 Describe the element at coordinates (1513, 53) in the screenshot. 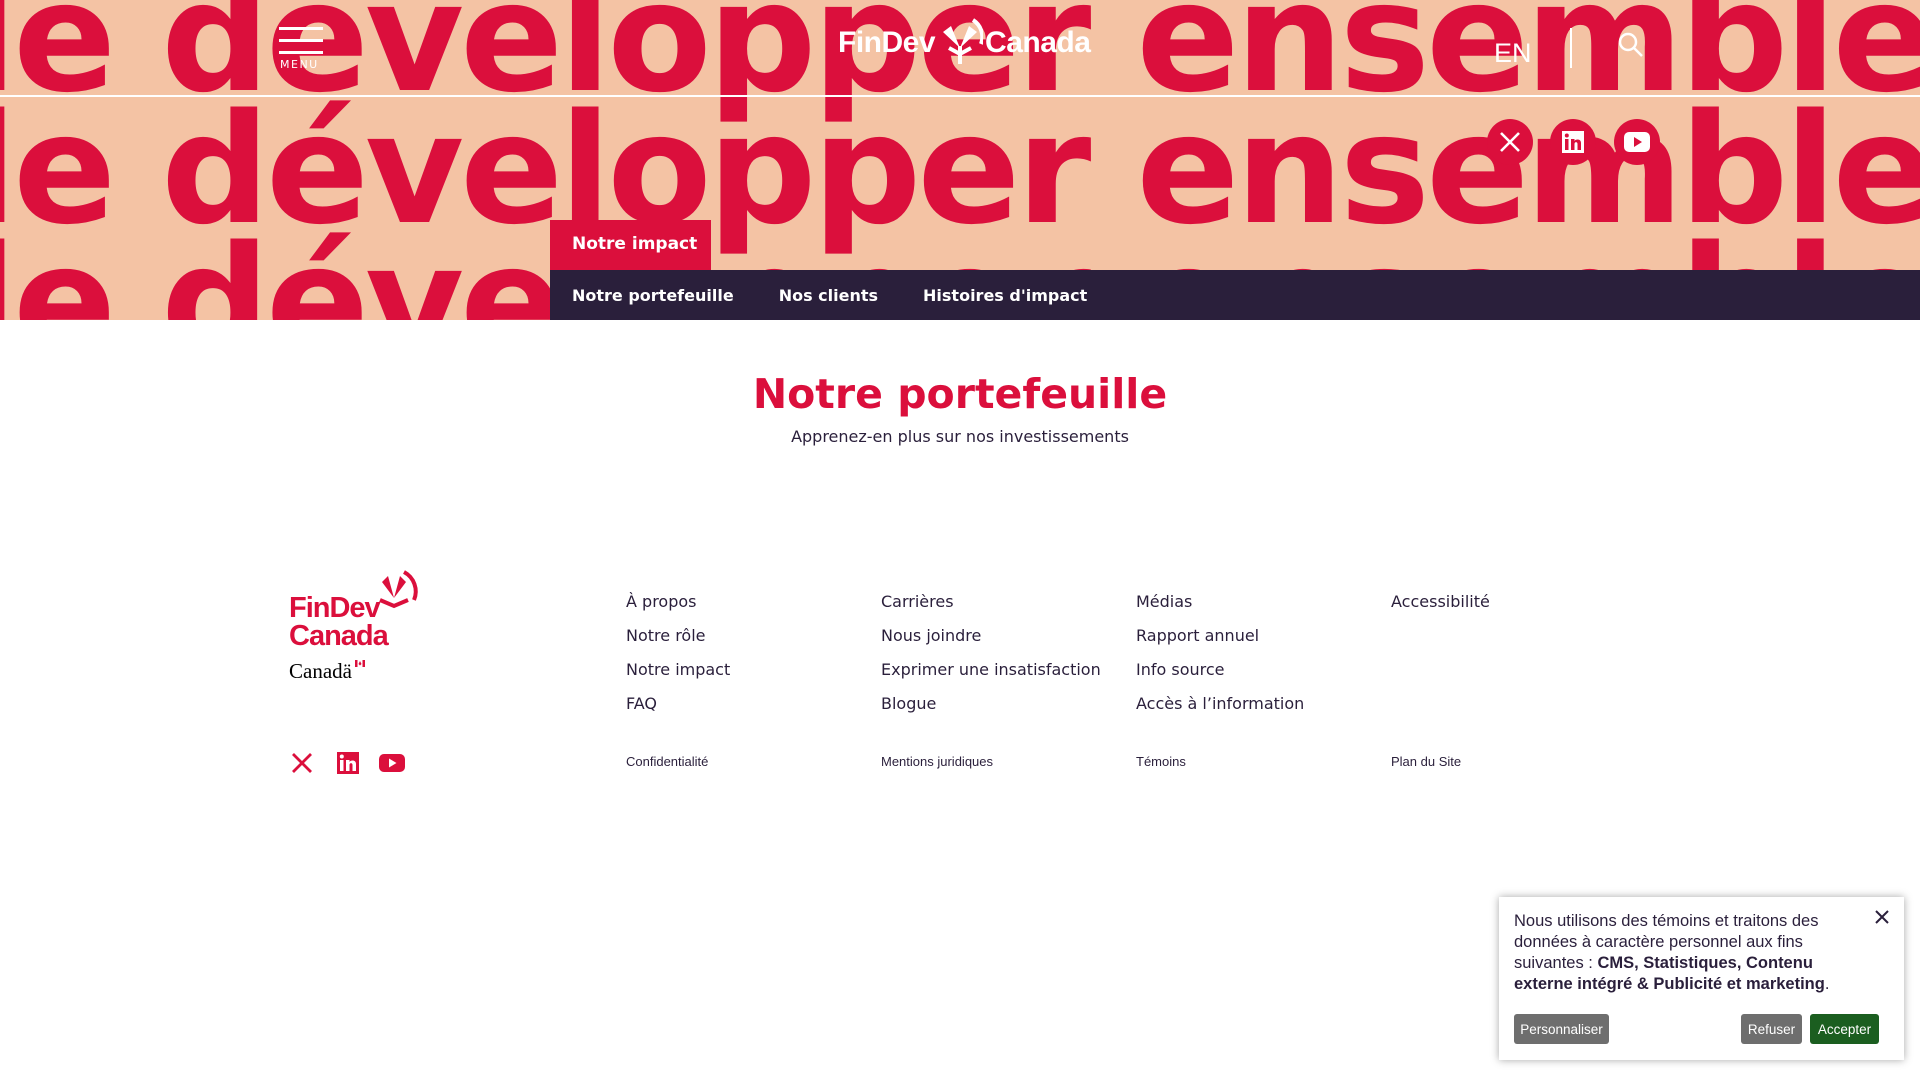

I see `language-toggle: EN` at that location.